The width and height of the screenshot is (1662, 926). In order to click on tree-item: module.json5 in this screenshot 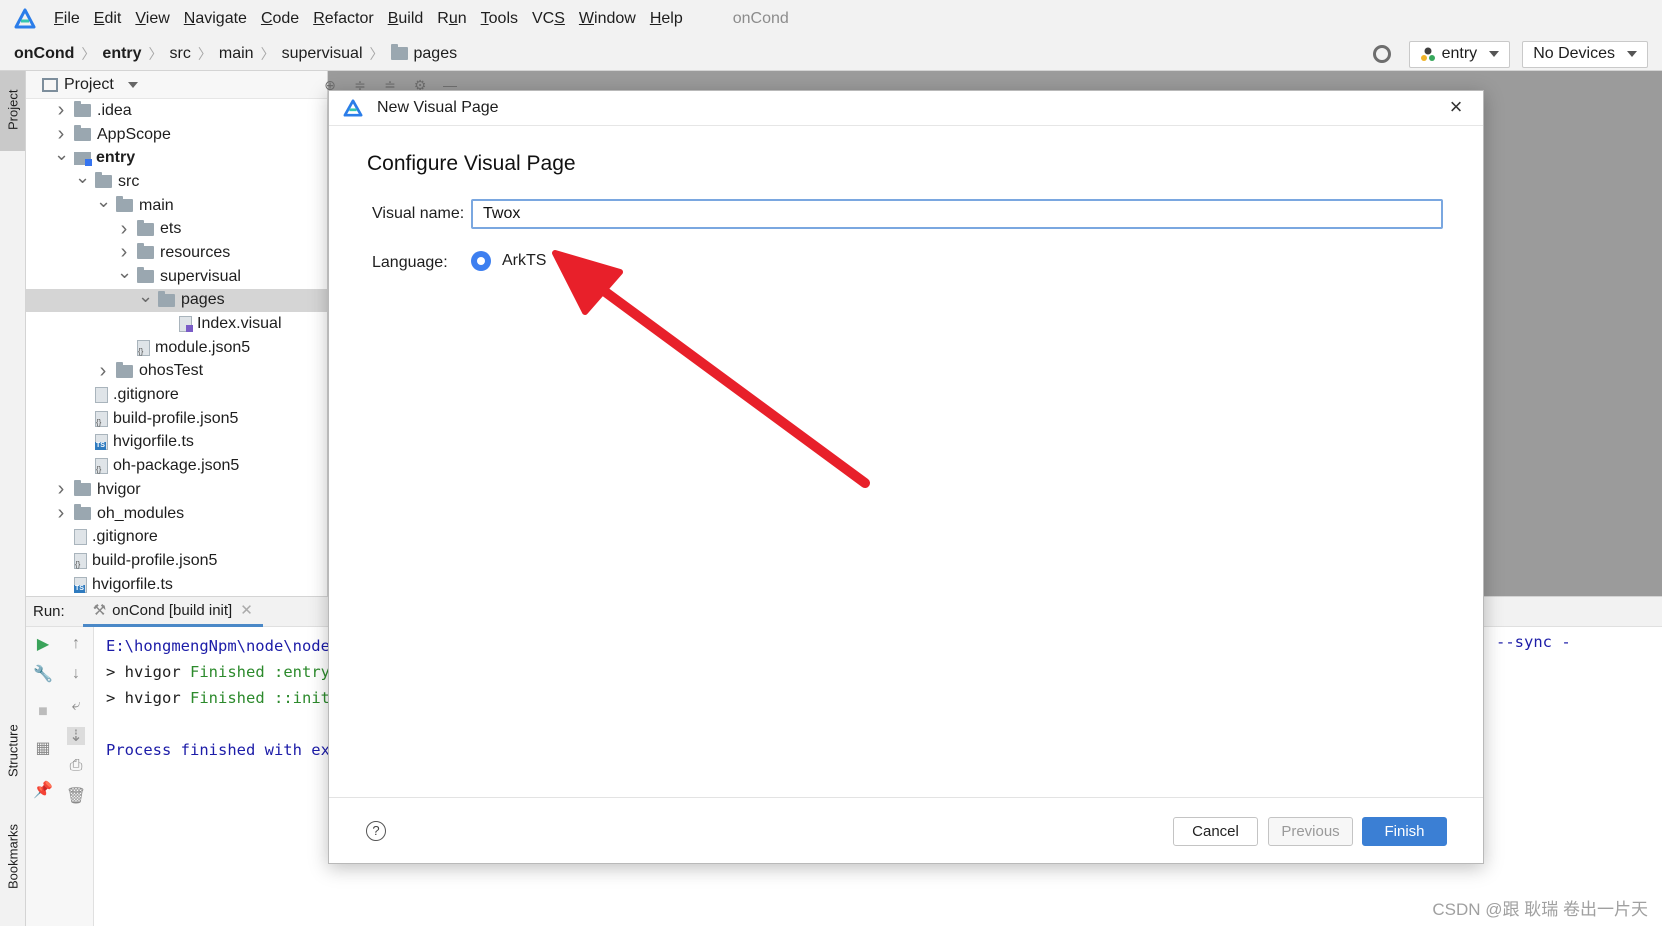, I will do `click(176, 348)`.